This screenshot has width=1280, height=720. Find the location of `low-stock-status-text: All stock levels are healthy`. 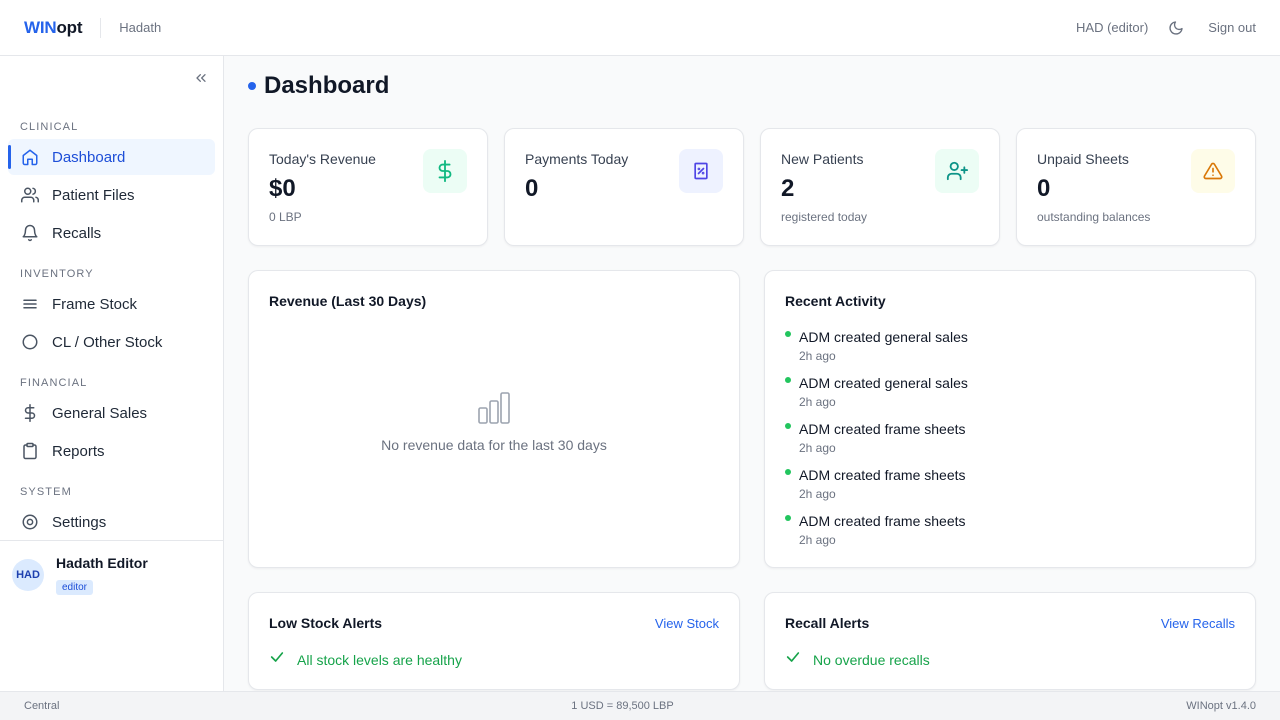

low-stock-status-text: All stock levels are healthy is located at coordinates (379, 659).